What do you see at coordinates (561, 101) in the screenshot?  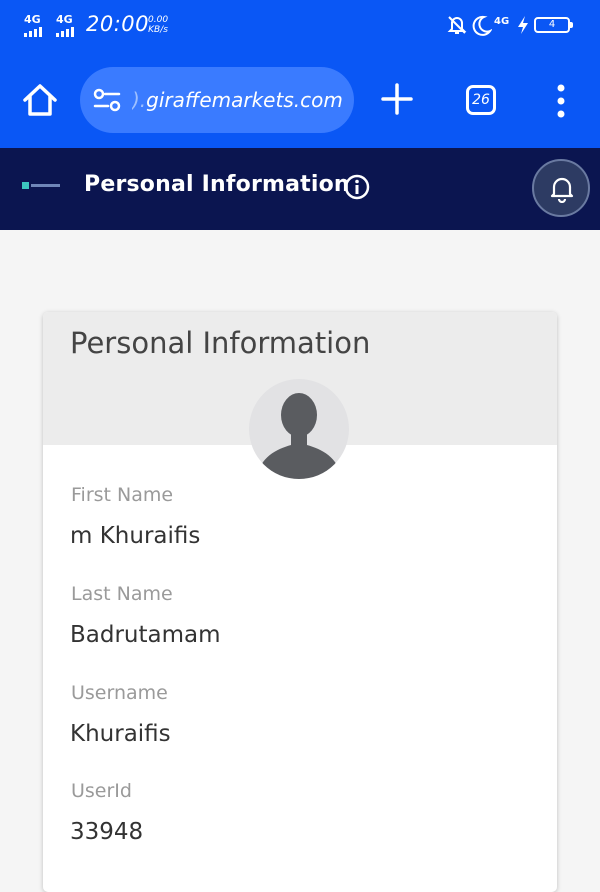 I see `more-icon` at bounding box center [561, 101].